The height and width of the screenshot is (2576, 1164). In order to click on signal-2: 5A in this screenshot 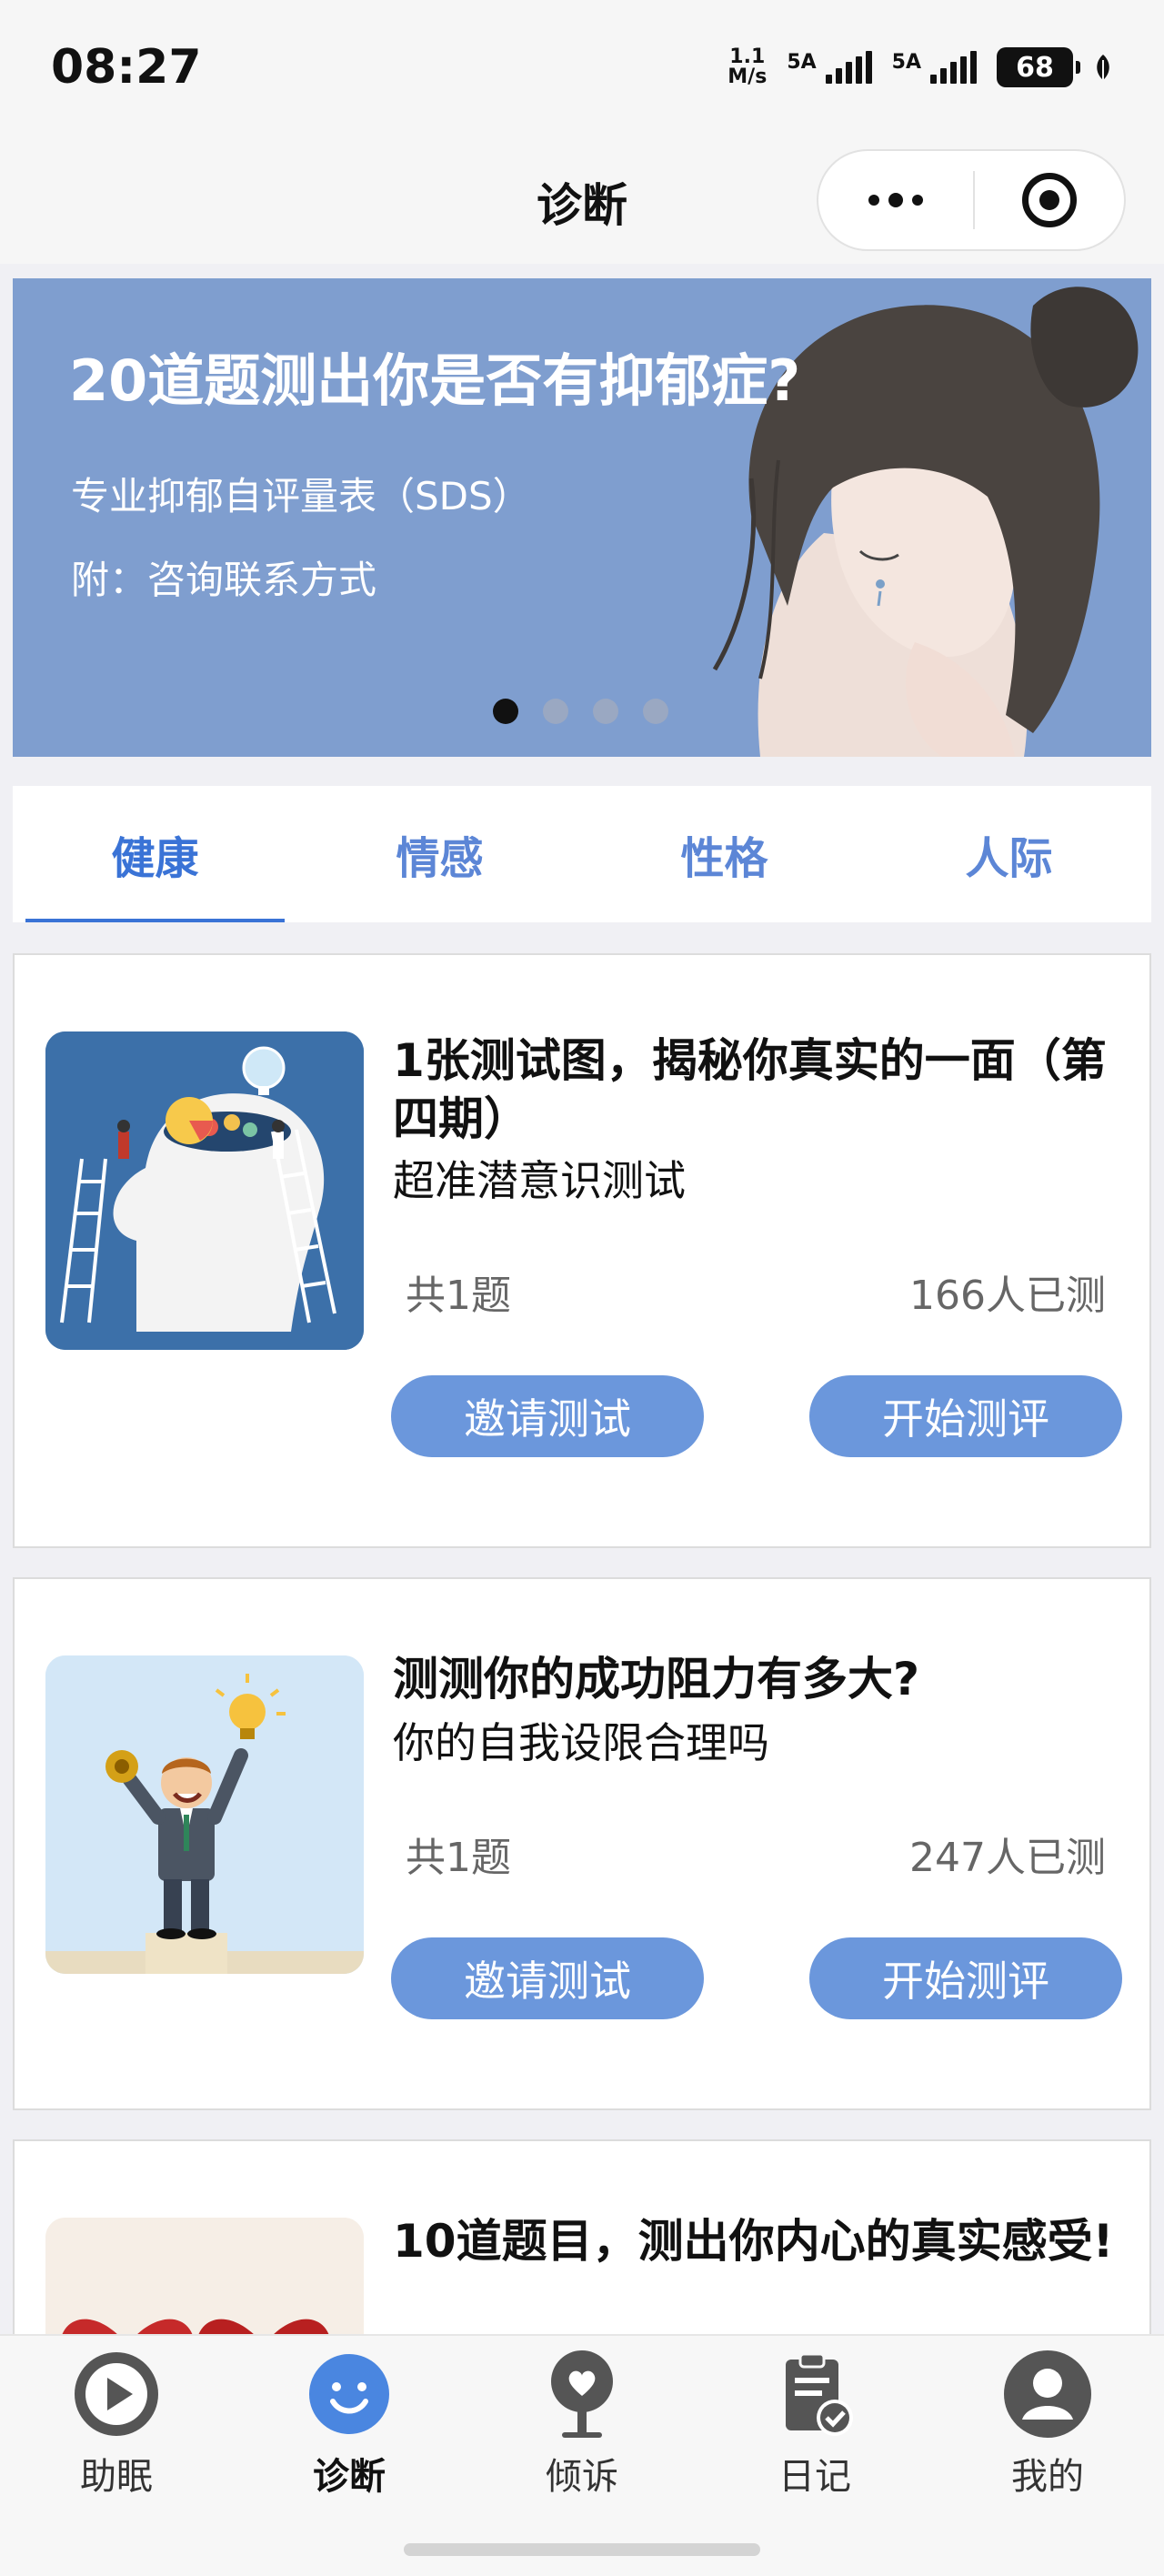, I will do `click(935, 67)`.